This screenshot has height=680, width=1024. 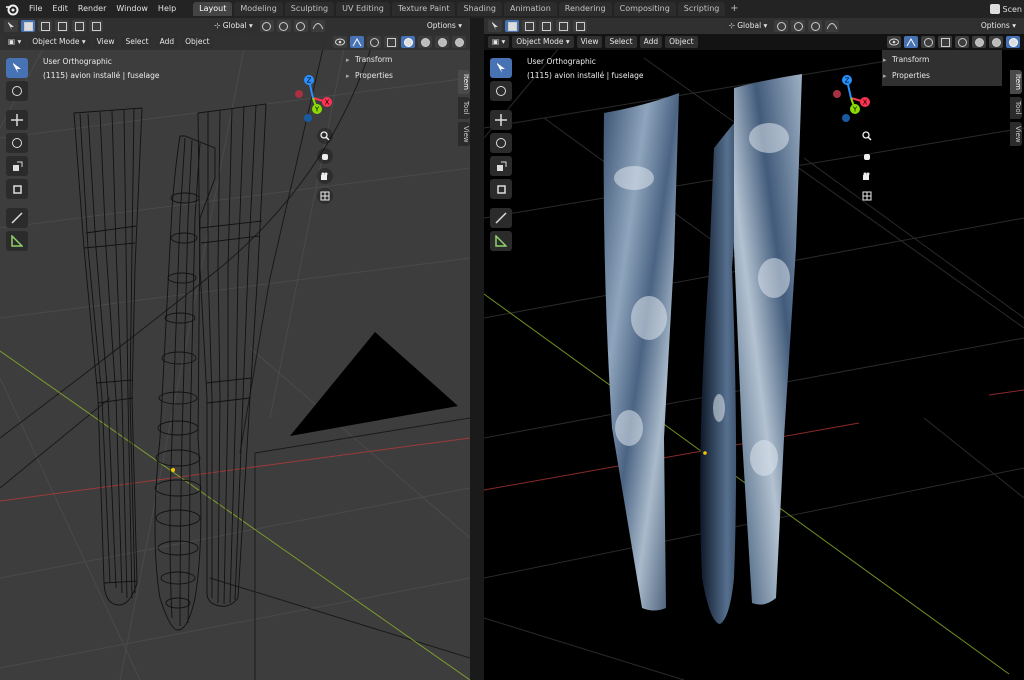 What do you see at coordinates (530, 9) in the screenshot?
I see `tab-animation: Animation` at bounding box center [530, 9].